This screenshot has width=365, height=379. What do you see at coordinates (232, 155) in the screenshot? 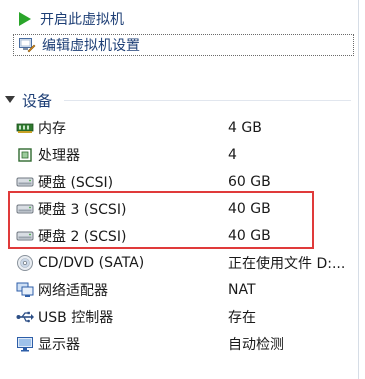
I see `device-value: 4` at bounding box center [232, 155].